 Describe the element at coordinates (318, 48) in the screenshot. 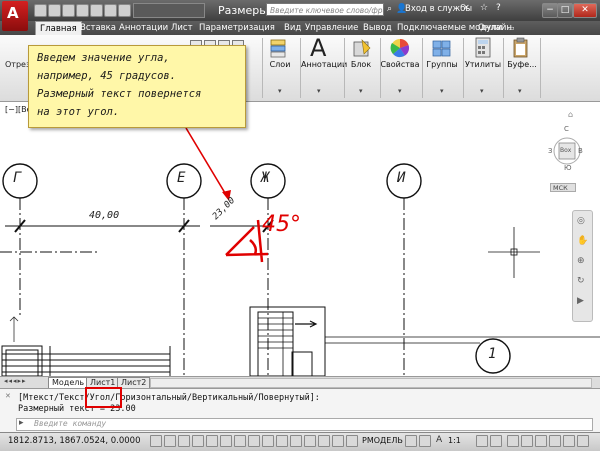

I see `text-tool-icon: A` at that location.